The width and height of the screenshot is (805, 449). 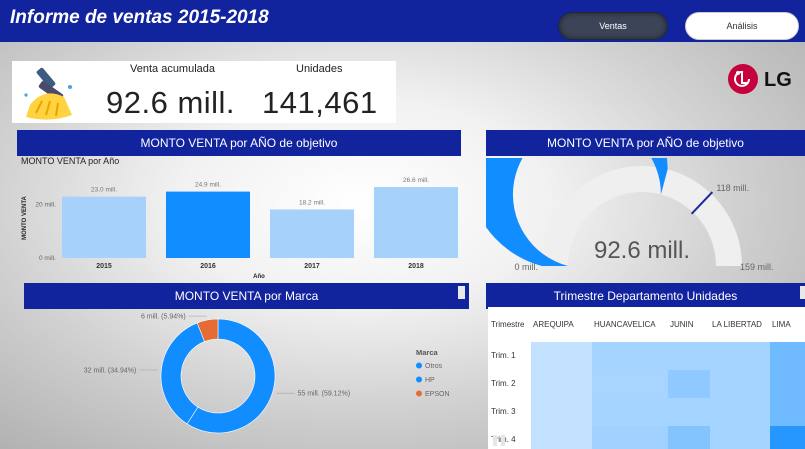 What do you see at coordinates (427, 352) in the screenshot?
I see `legend-title: Marca` at bounding box center [427, 352].